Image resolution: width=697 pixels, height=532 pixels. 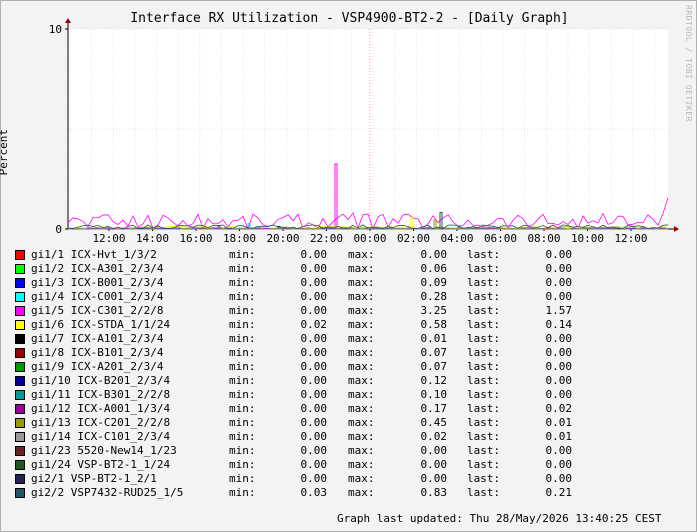 What do you see at coordinates (434, 408) in the screenshot?
I see `legend-max-value: 0.17` at bounding box center [434, 408].